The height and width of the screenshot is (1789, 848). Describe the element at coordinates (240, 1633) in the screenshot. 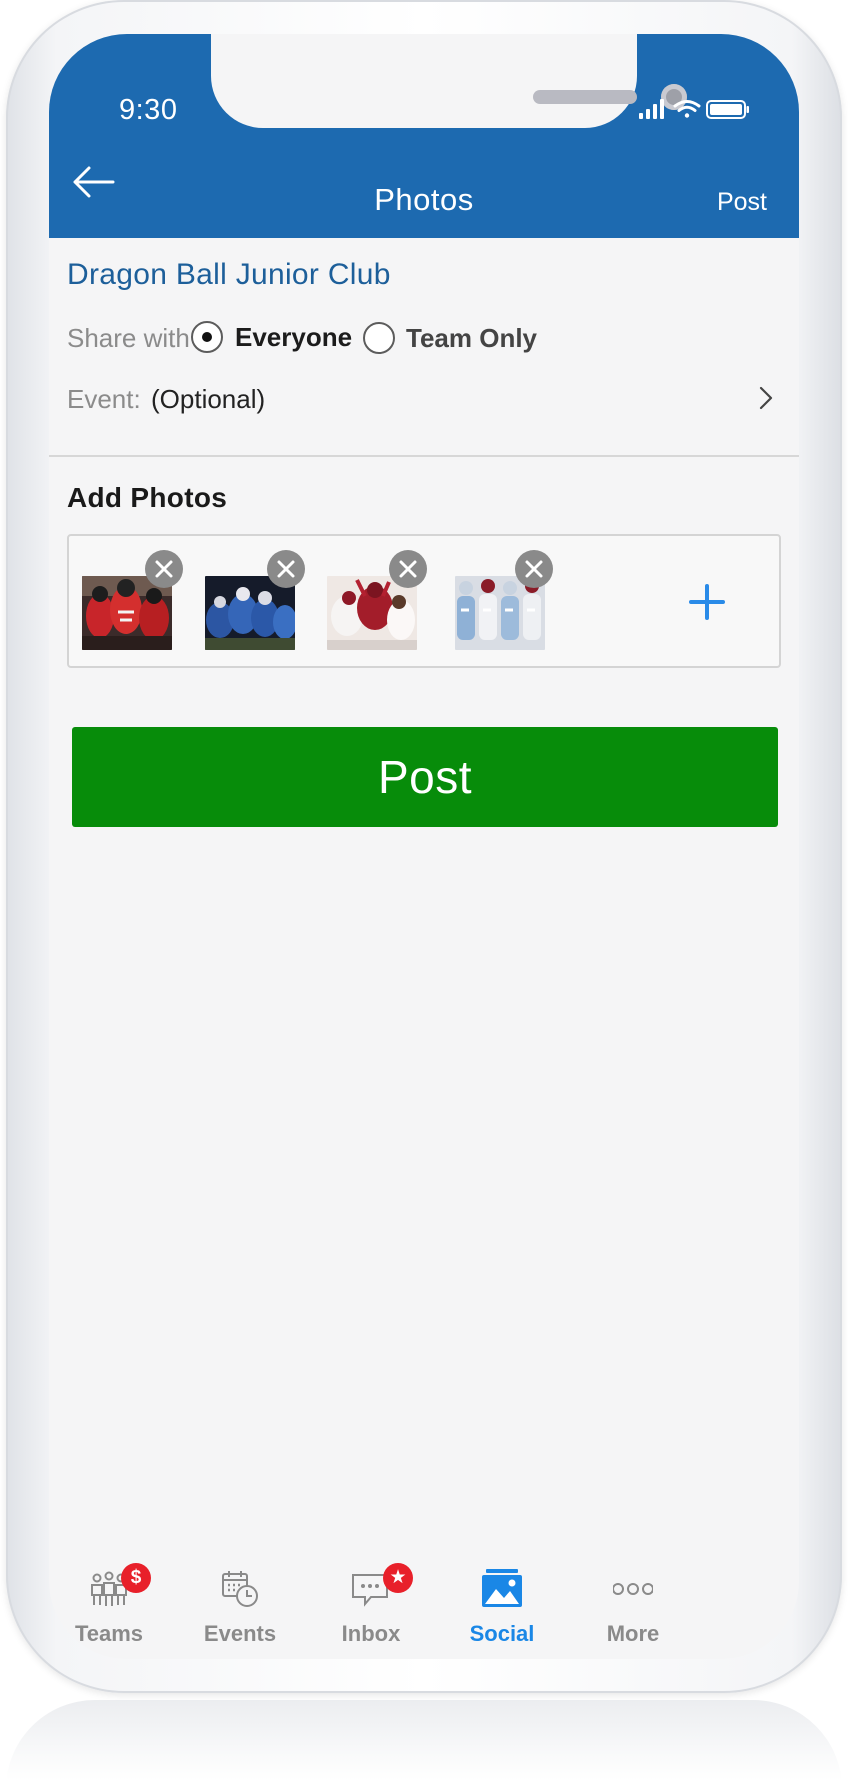

I see `tab-events-label: Events` at that location.